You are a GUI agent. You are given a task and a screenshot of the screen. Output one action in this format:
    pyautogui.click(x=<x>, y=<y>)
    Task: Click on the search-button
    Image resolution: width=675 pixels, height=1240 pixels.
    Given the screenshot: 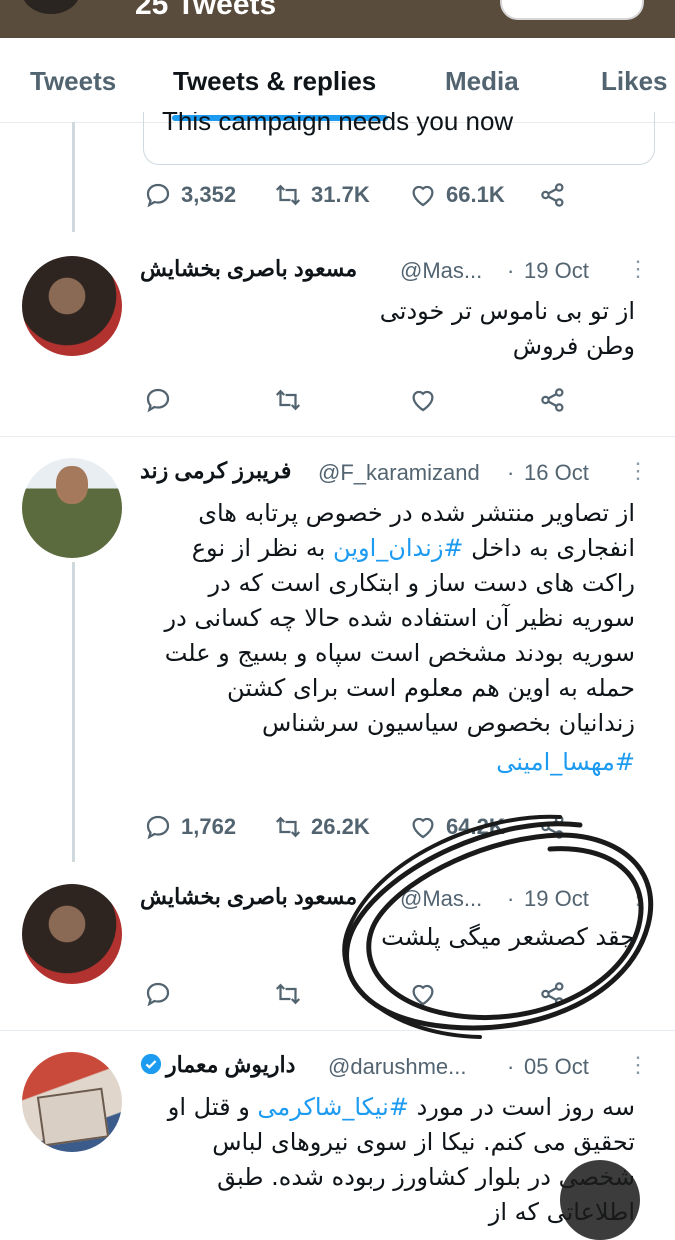 What is the action you would take?
    pyautogui.click(x=572, y=10)
    